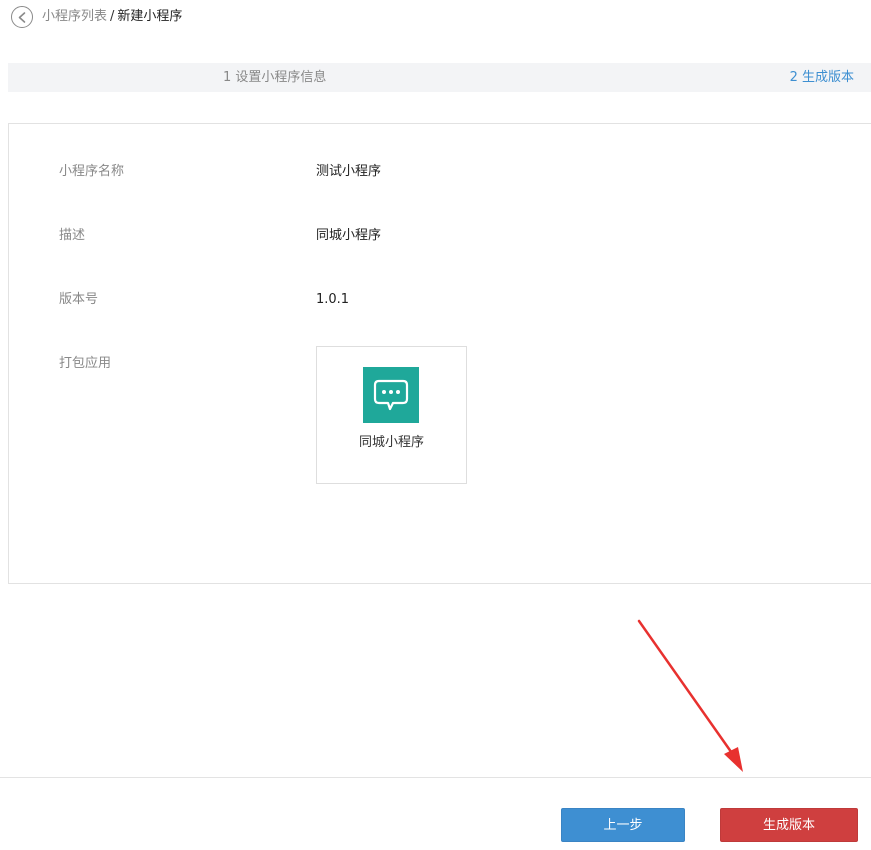 This screenshot has height=850, width=871. Describe the element at coordinates (391, 442) in the screenshot. I see `package-app-name: 同城小程序` at that location.